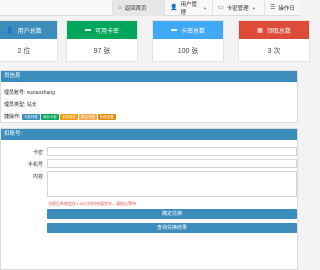 The width and height of the screenshot is (320, 270). Describe the element at coordinates (120, 8) in the screenshot. I see `home-icon: ⌂` at that location.